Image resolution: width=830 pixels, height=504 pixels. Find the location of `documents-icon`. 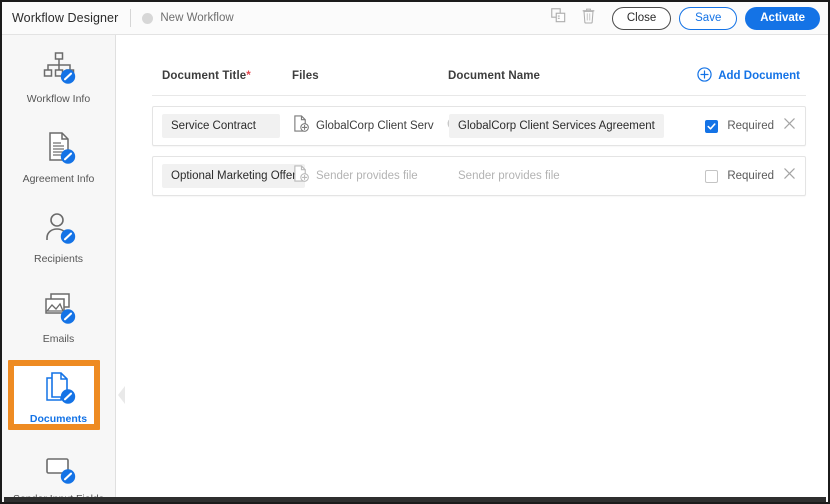

documents-icon is located at coordinates (59, 388).